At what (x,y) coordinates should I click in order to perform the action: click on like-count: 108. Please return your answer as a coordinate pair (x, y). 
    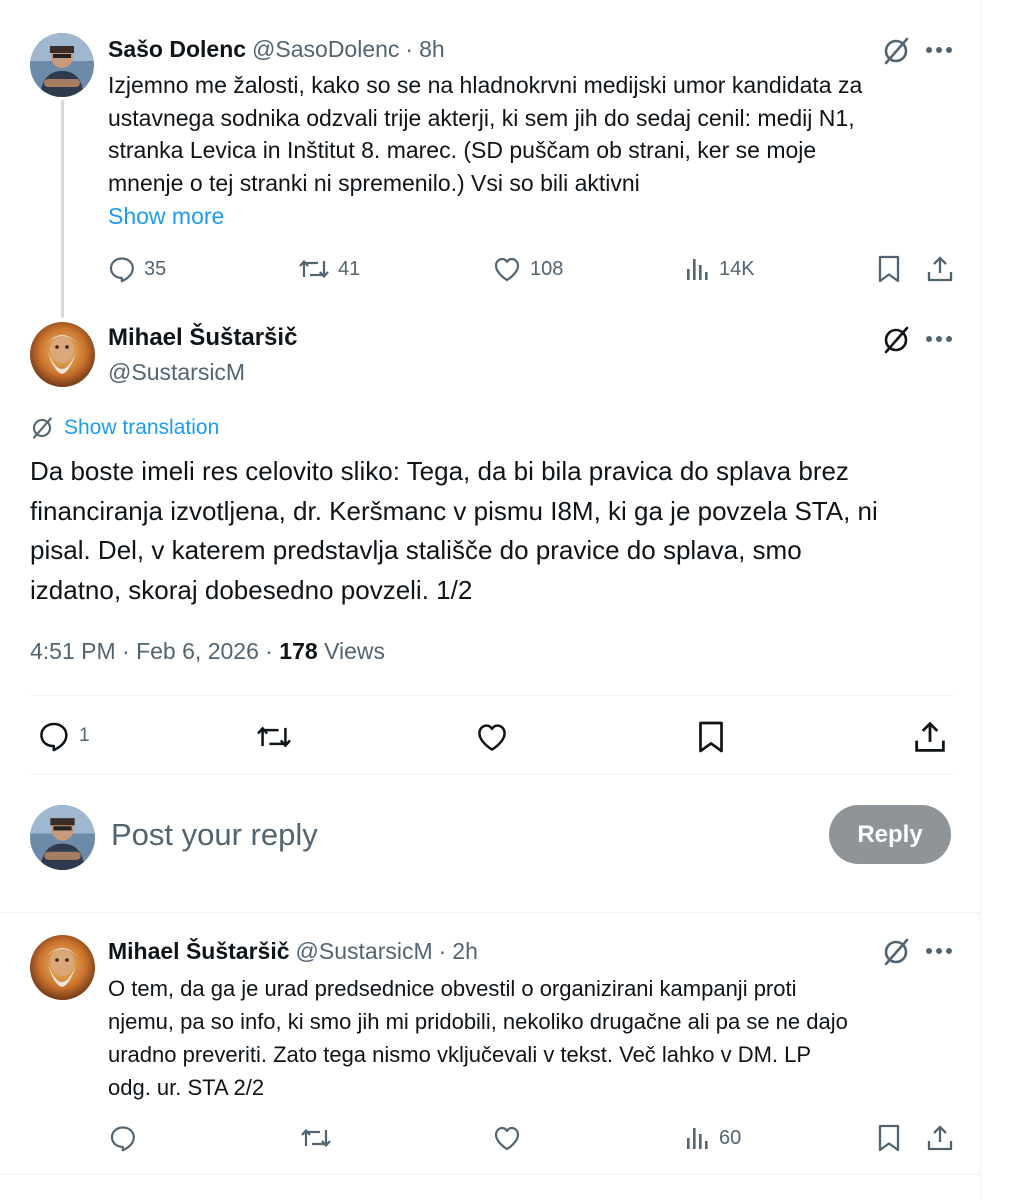
    Looking at the image, I should click on (547, 268).